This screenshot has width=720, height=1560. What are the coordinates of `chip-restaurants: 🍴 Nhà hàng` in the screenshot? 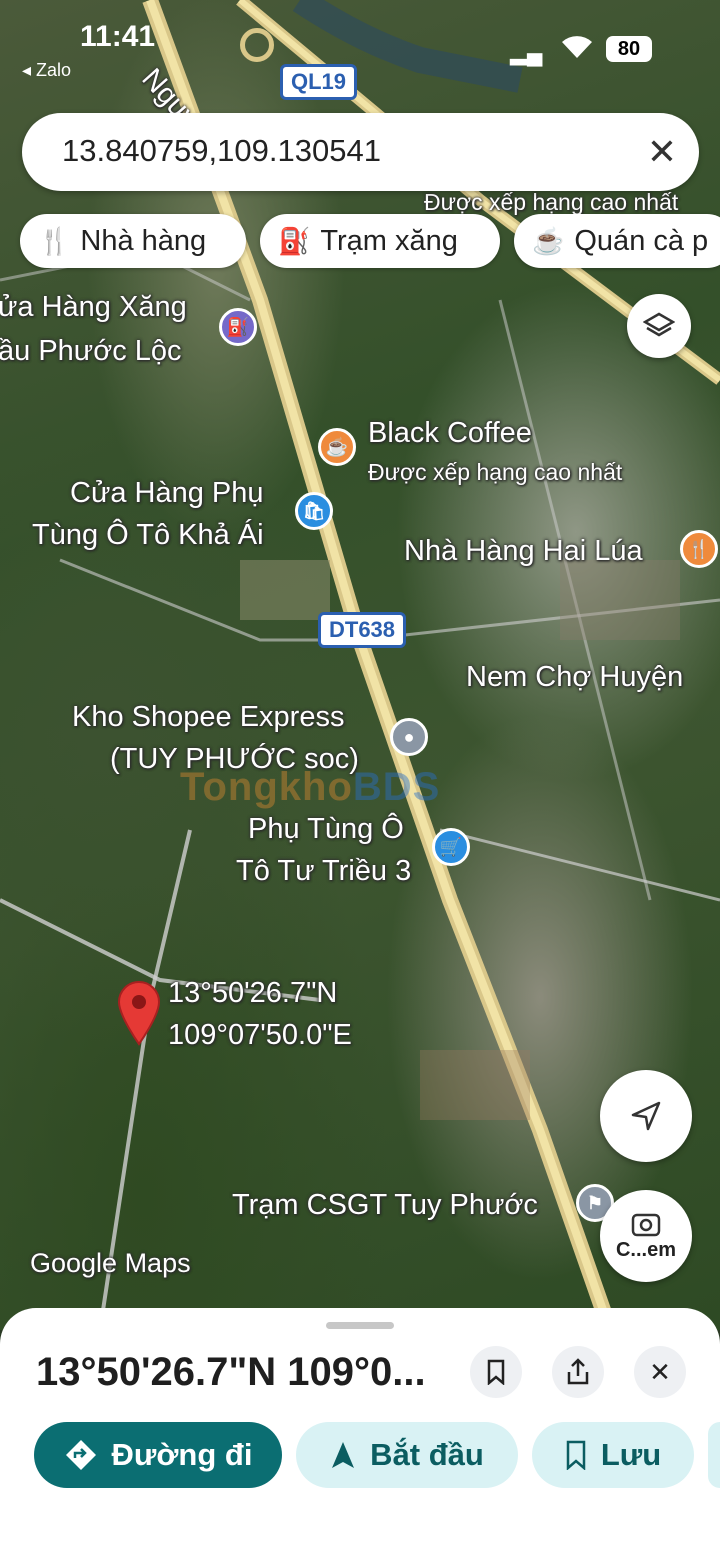 It's located at (133, 241).